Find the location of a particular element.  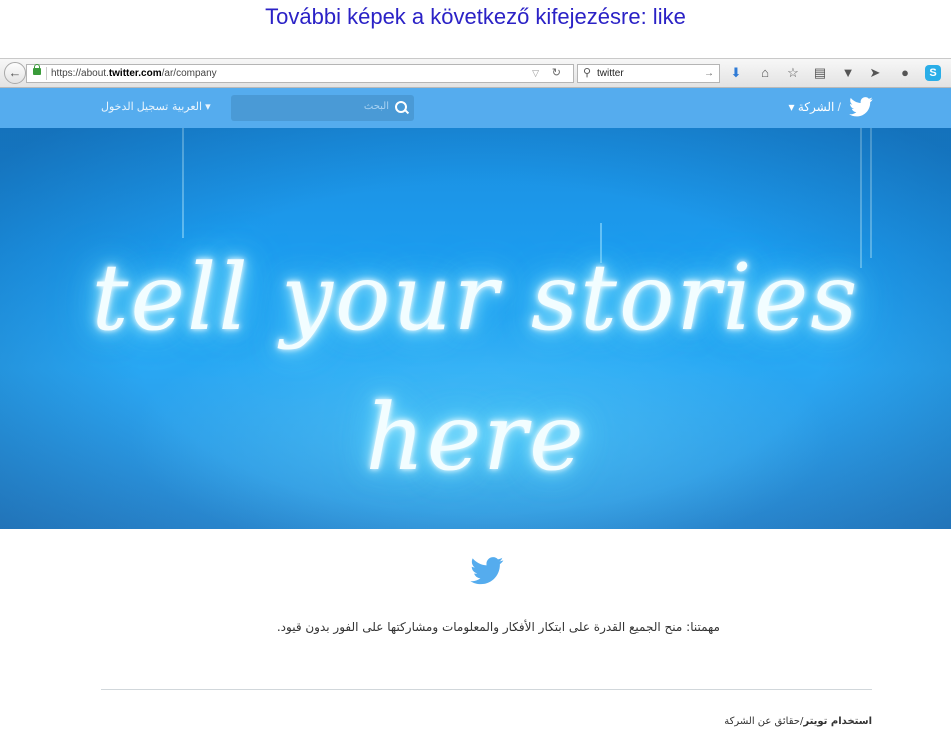

twitter-navbar: / الشركة ▾ البحث العربية ▾ تسجيل الدخول is located at coordinates (475, 108).